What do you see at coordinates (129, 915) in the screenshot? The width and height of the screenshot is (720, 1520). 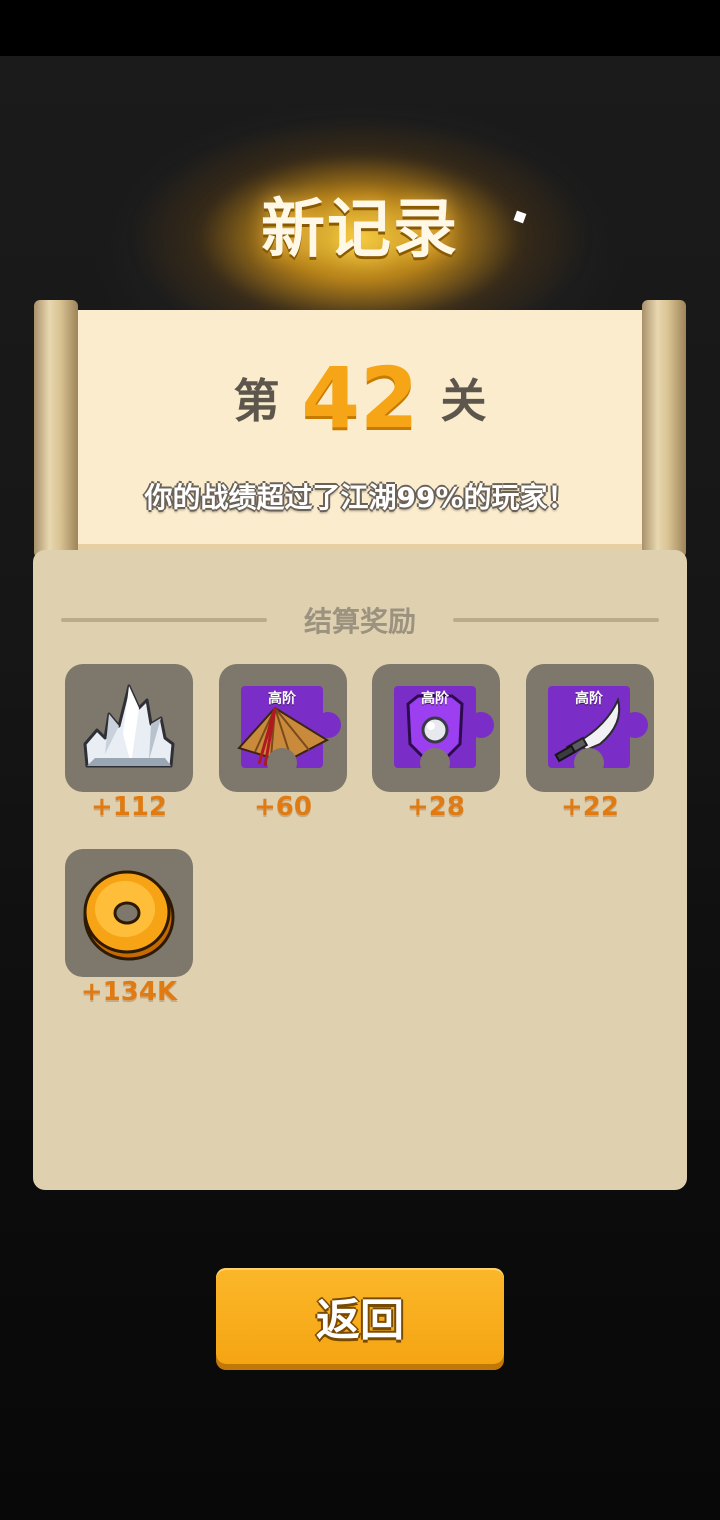 I see `gold-coin-icon` at bounding box center [129, 915].